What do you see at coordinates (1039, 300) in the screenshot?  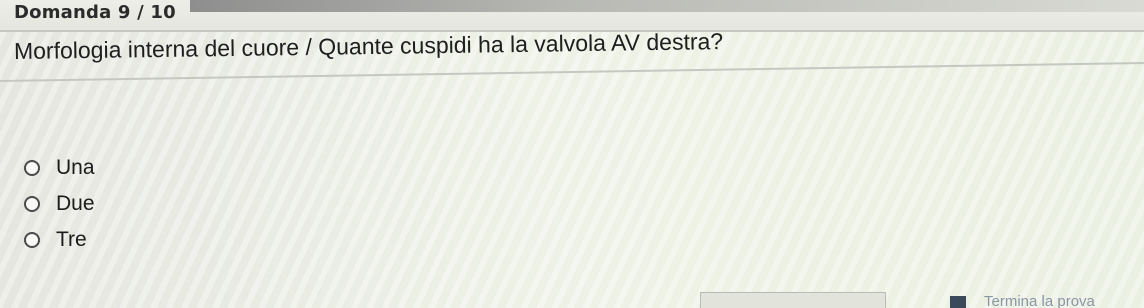 I see `finish-test-link: Termina la prova` at bounding box center [1039, 300].